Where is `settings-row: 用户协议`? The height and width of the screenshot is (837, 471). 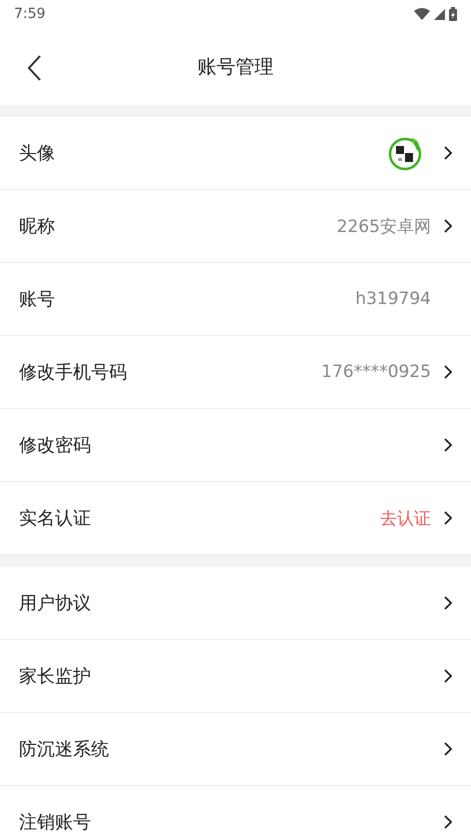 settings-row: 用户协议 is located at coordinates (235, 603).